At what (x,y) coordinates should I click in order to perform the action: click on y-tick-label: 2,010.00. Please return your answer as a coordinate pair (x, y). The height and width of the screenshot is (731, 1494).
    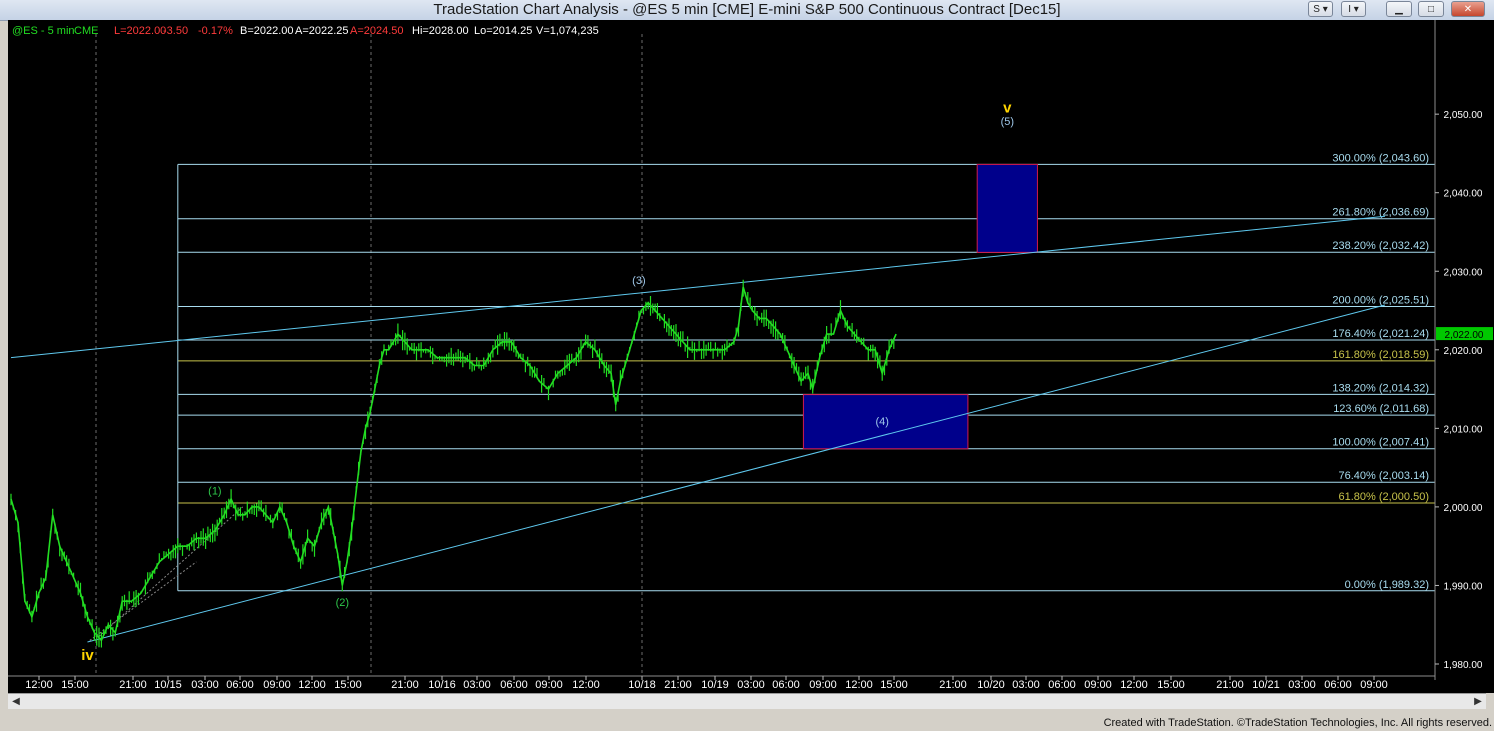
    Looking at the image, I should click on (1463, 429).